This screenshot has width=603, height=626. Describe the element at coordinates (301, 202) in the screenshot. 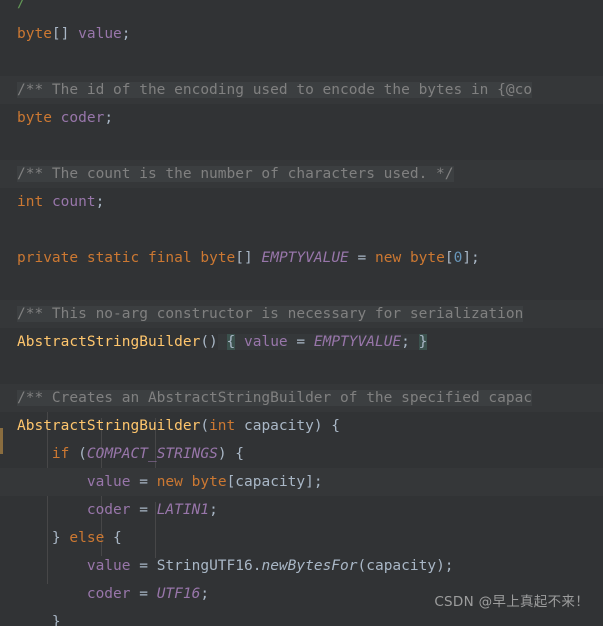

I see `code-line: int count;` at that location.